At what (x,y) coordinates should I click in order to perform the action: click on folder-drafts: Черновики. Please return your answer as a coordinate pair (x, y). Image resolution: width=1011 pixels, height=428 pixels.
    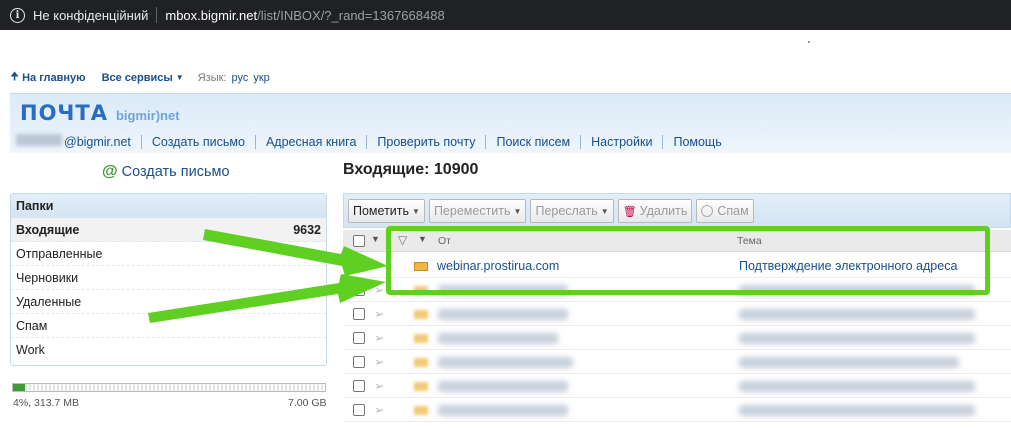
    Looking at the image, I should click on (168, 278).